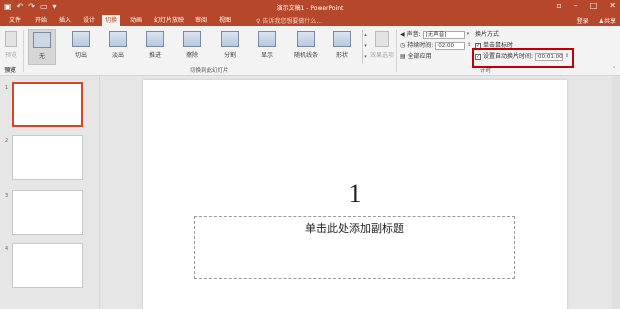 This screenshot has height=309, width=620. Describe the element at coordinates (382, 39) in the screenshot. I see `effect-options-icon` at that location.